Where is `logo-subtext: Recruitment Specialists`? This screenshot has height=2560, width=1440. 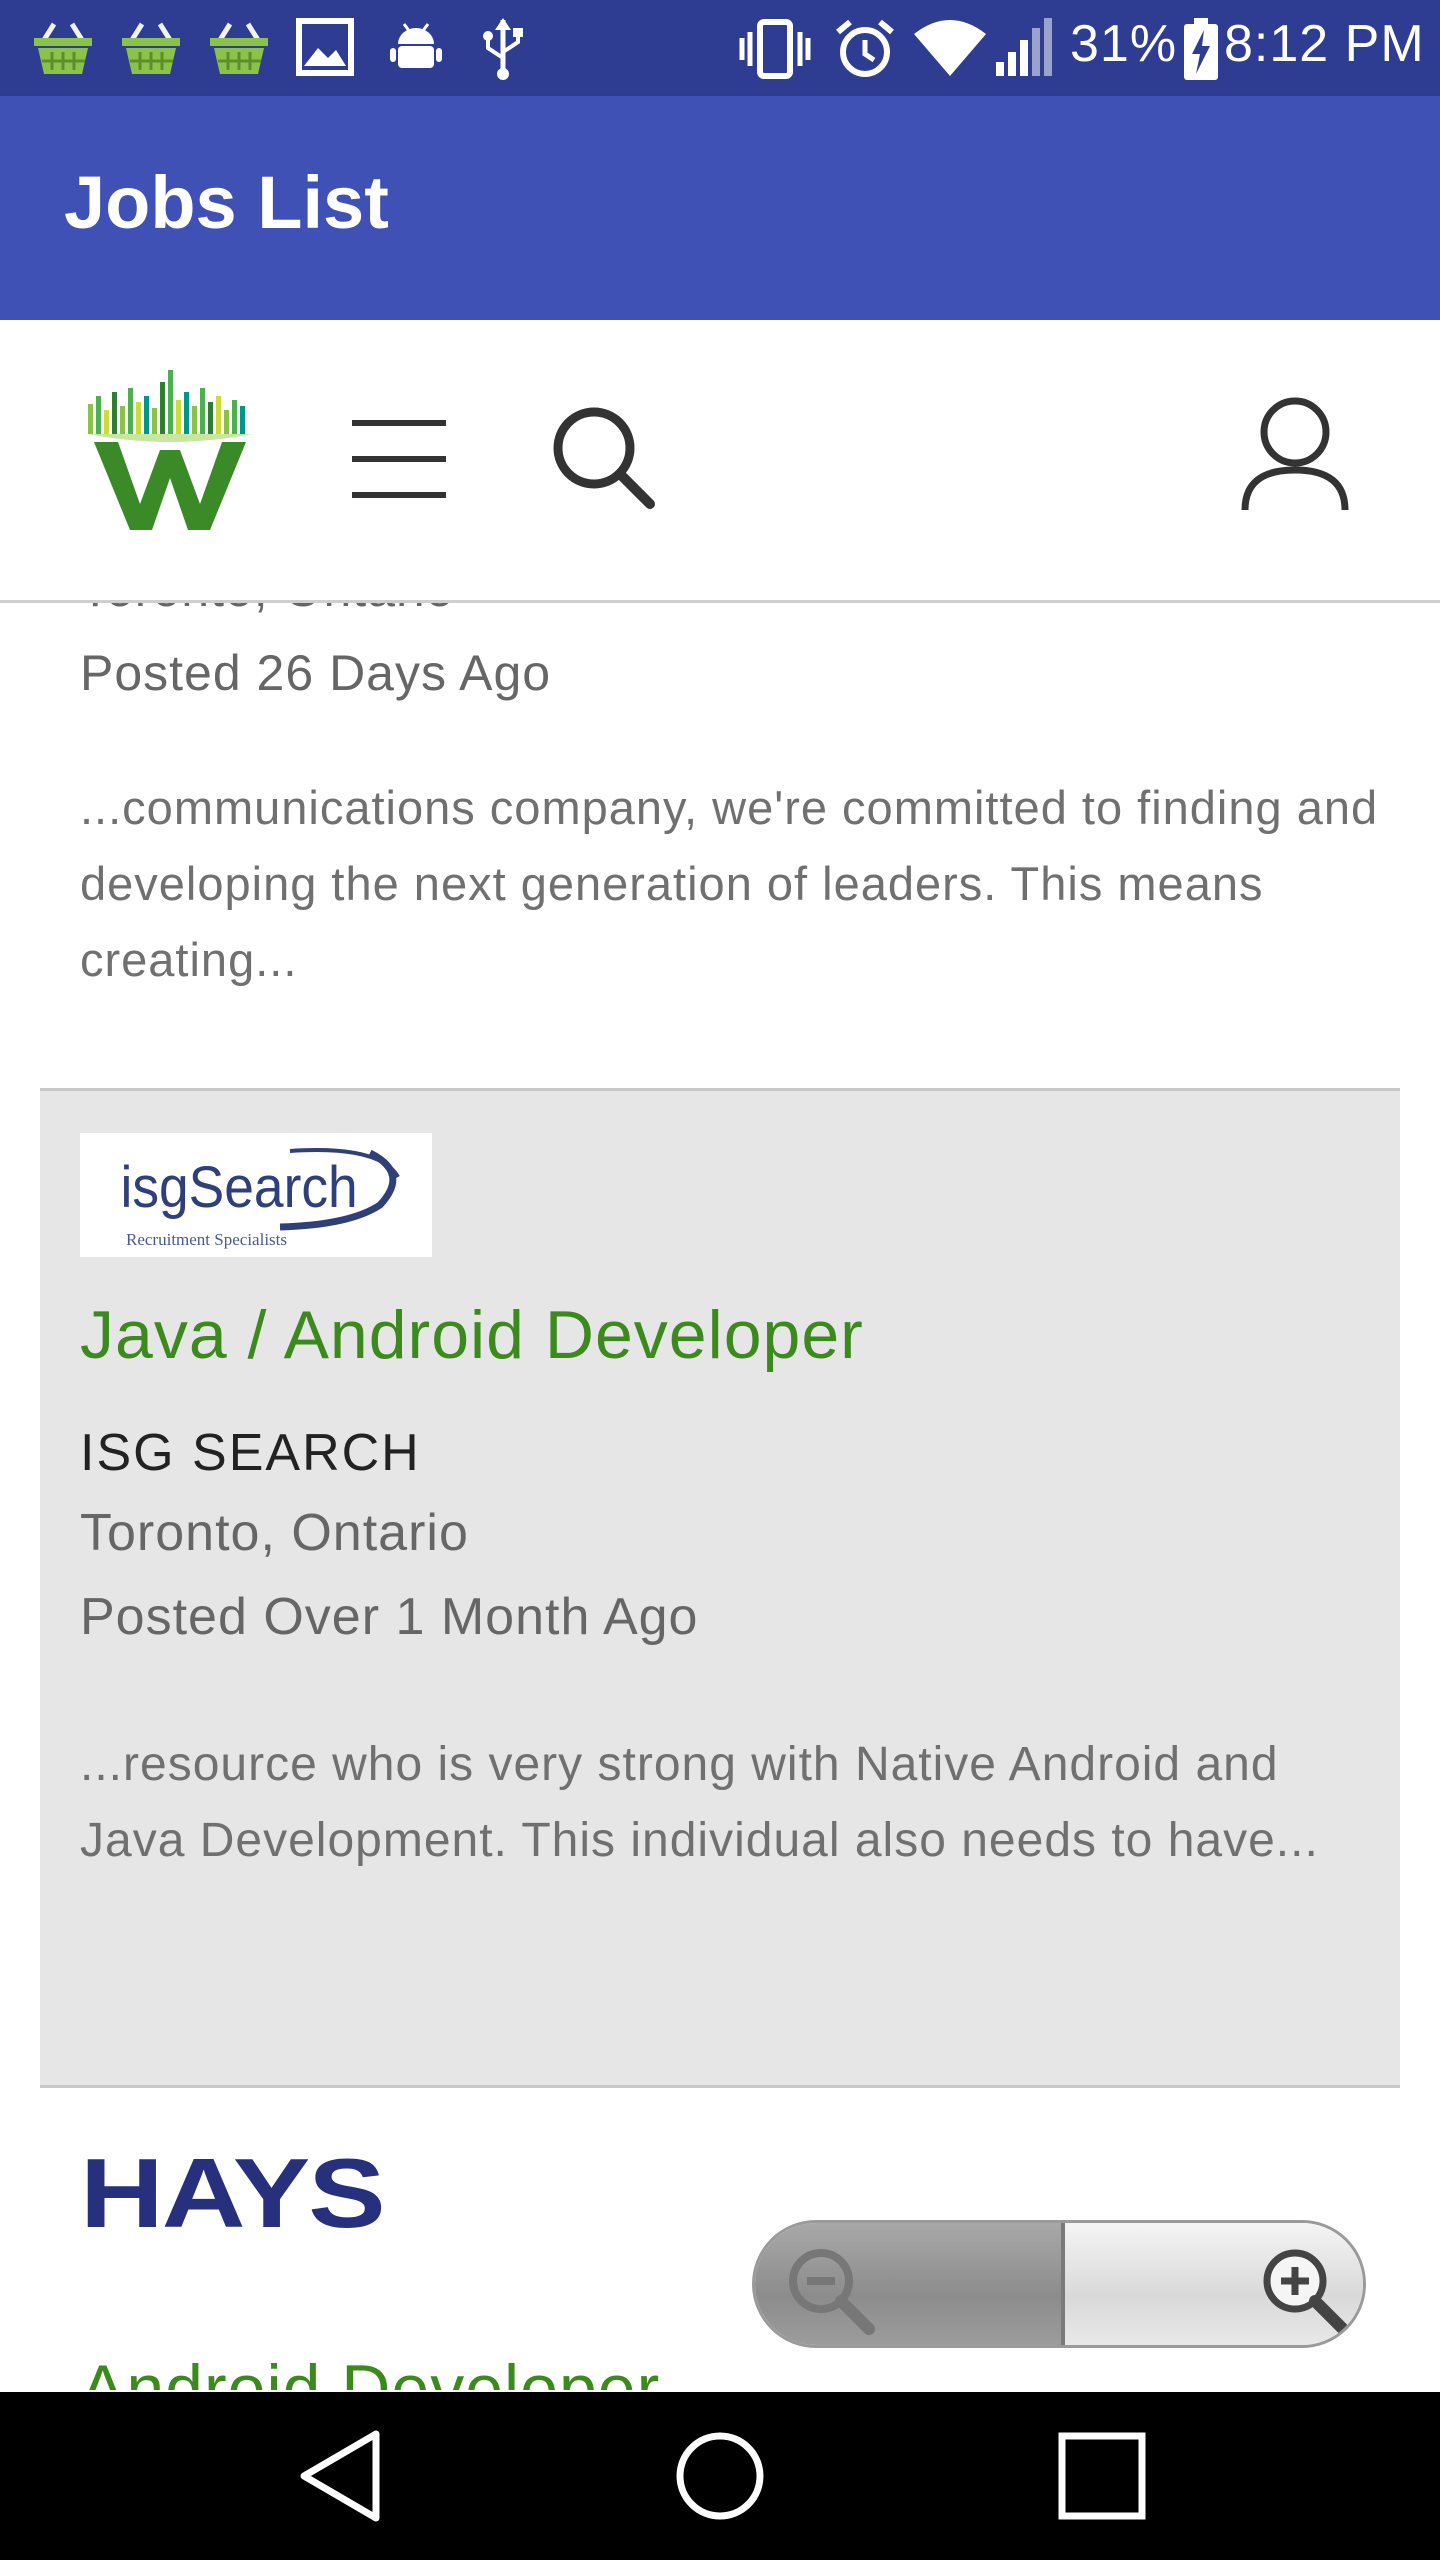 logo-subtext: Recruitment Specialists is located at coordinates (206, 1239).